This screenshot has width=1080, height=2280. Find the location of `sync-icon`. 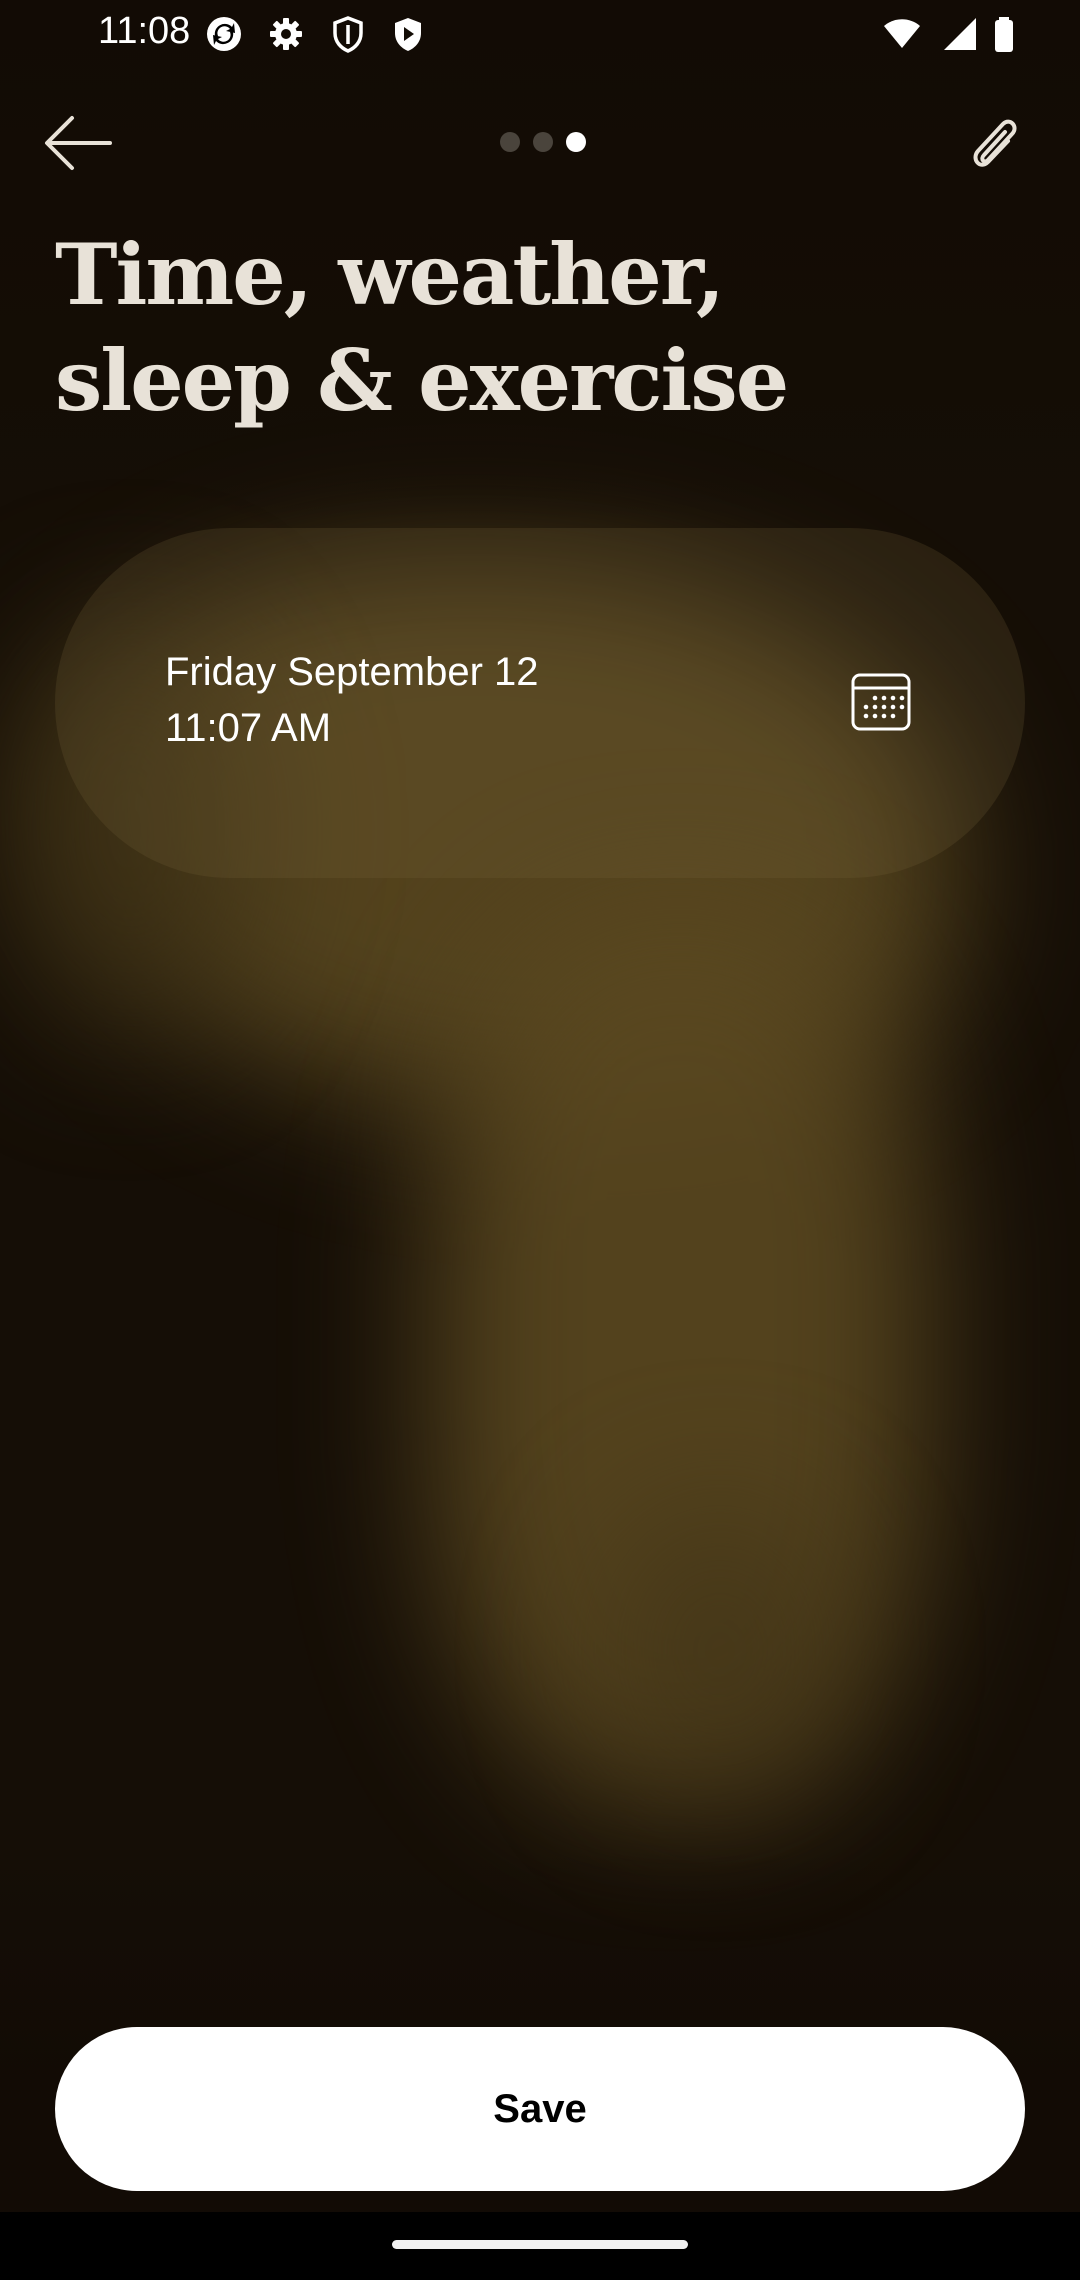

sync-icon is located at coordinates (224, 34).